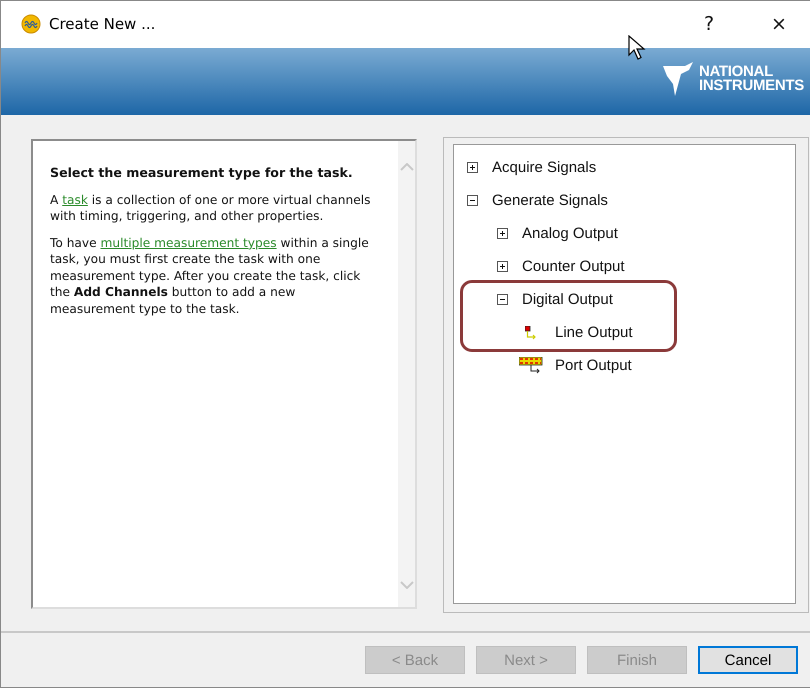 This screenshot has width=810, height=688. Describe the element at coordinates (188, 243) in the screenshot. I see `help-link: multiple measurement types` at that location.